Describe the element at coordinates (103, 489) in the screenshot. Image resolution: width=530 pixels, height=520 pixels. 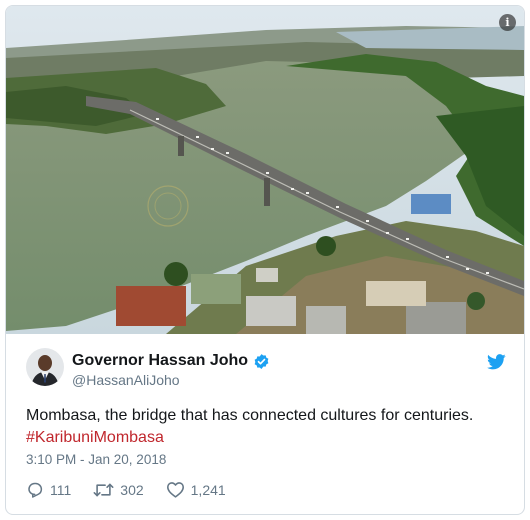
I see `retweet-icon` at that location.